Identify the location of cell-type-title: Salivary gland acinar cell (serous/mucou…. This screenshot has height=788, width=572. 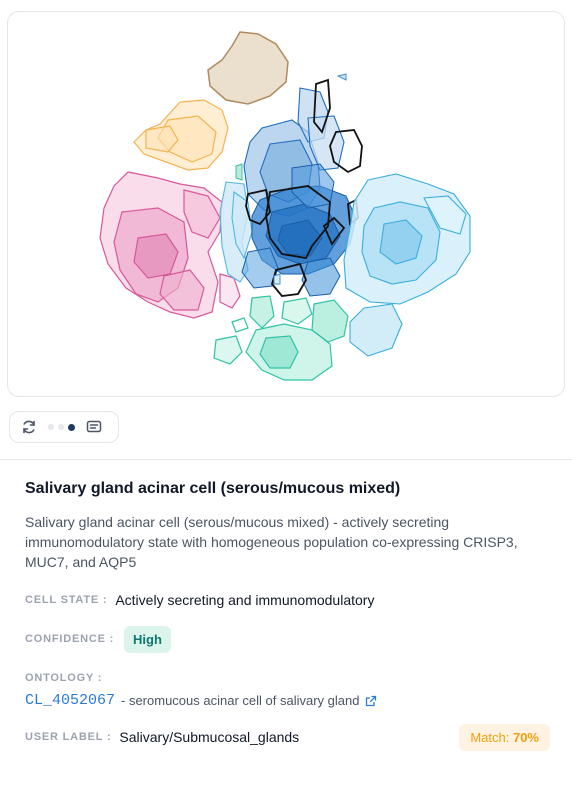
(213, 488).